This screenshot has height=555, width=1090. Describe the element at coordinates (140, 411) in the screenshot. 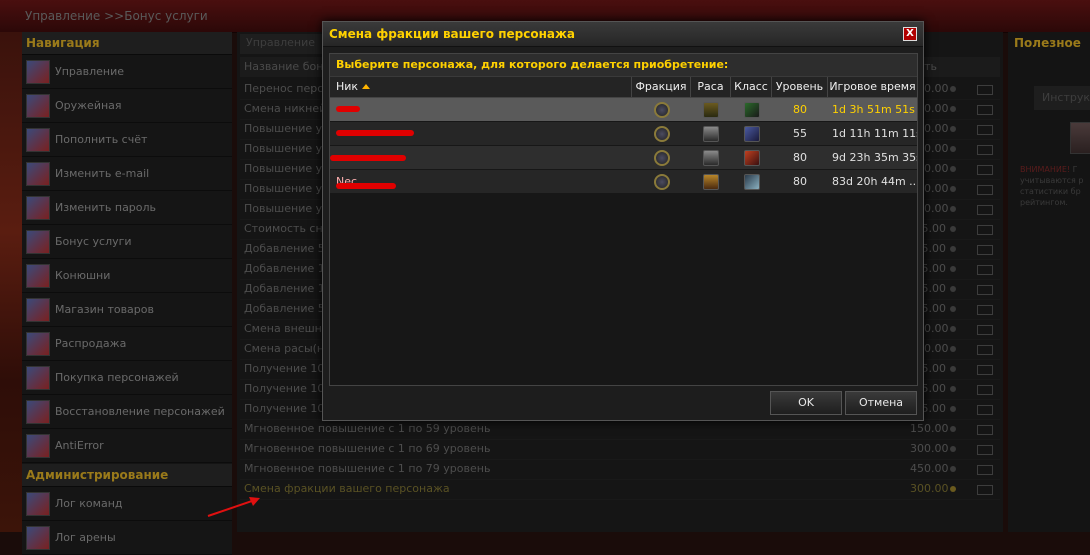

I see `sidebar-item-label: Восстановление персонажей` at that location.